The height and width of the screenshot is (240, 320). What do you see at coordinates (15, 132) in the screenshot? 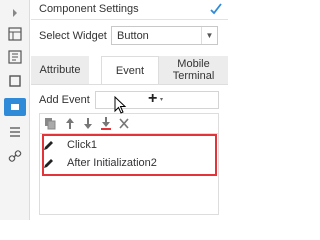
I see `list-settings-icon` at bounding box center [15, 132].